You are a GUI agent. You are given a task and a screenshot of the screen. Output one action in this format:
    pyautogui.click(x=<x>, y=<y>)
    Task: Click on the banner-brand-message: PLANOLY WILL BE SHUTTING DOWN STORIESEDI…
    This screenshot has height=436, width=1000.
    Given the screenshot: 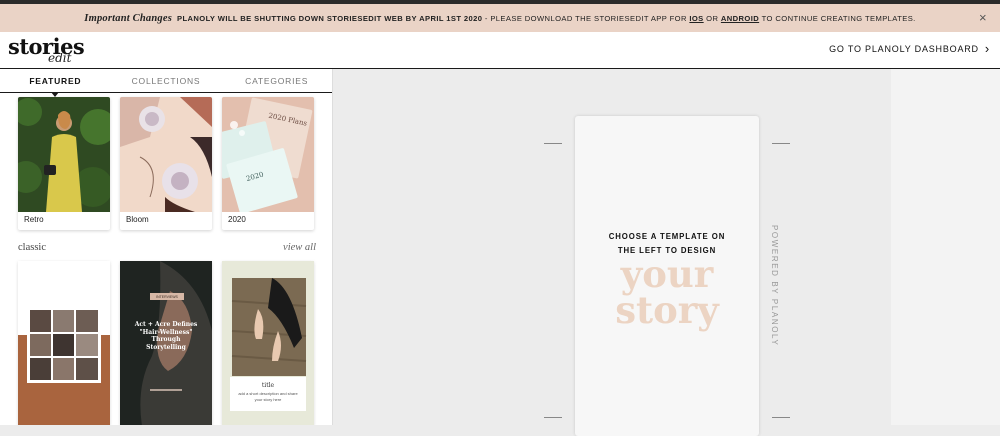 What is the action you would take?
    pyautogui.click(x=330, y=18)
    